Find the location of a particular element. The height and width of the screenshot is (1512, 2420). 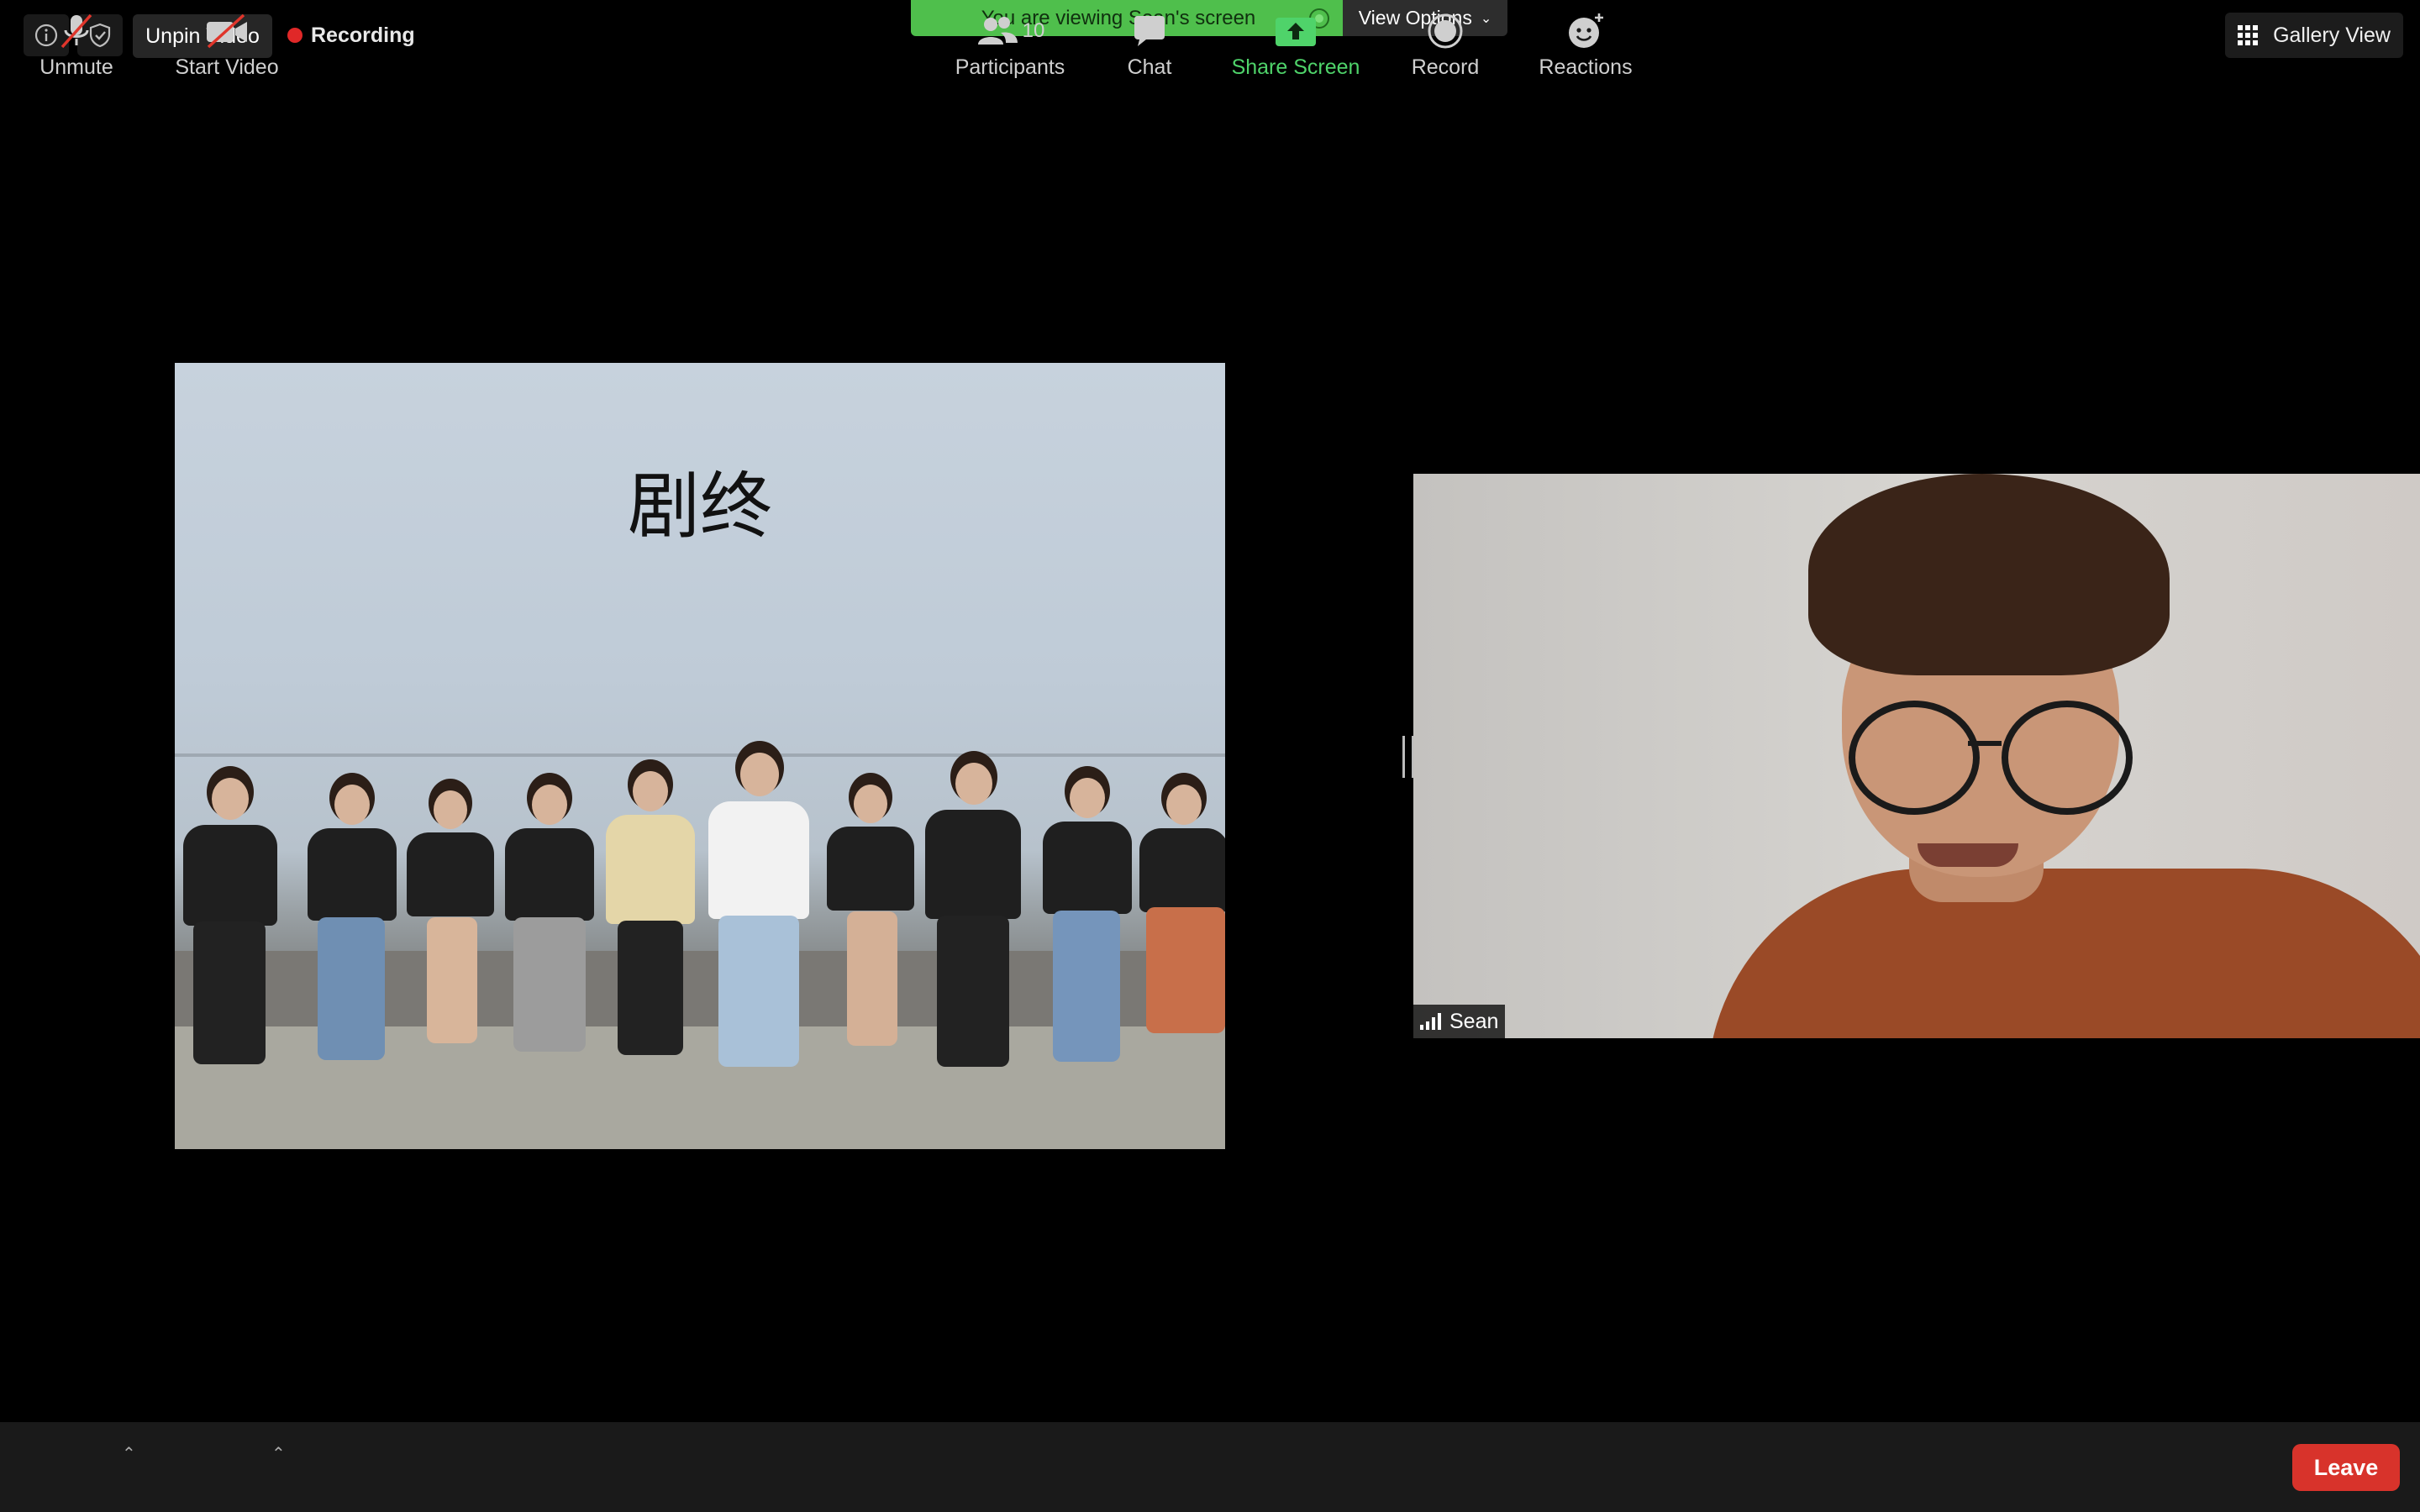

start-video-label: Start Video is located at coordinates (227, 67).